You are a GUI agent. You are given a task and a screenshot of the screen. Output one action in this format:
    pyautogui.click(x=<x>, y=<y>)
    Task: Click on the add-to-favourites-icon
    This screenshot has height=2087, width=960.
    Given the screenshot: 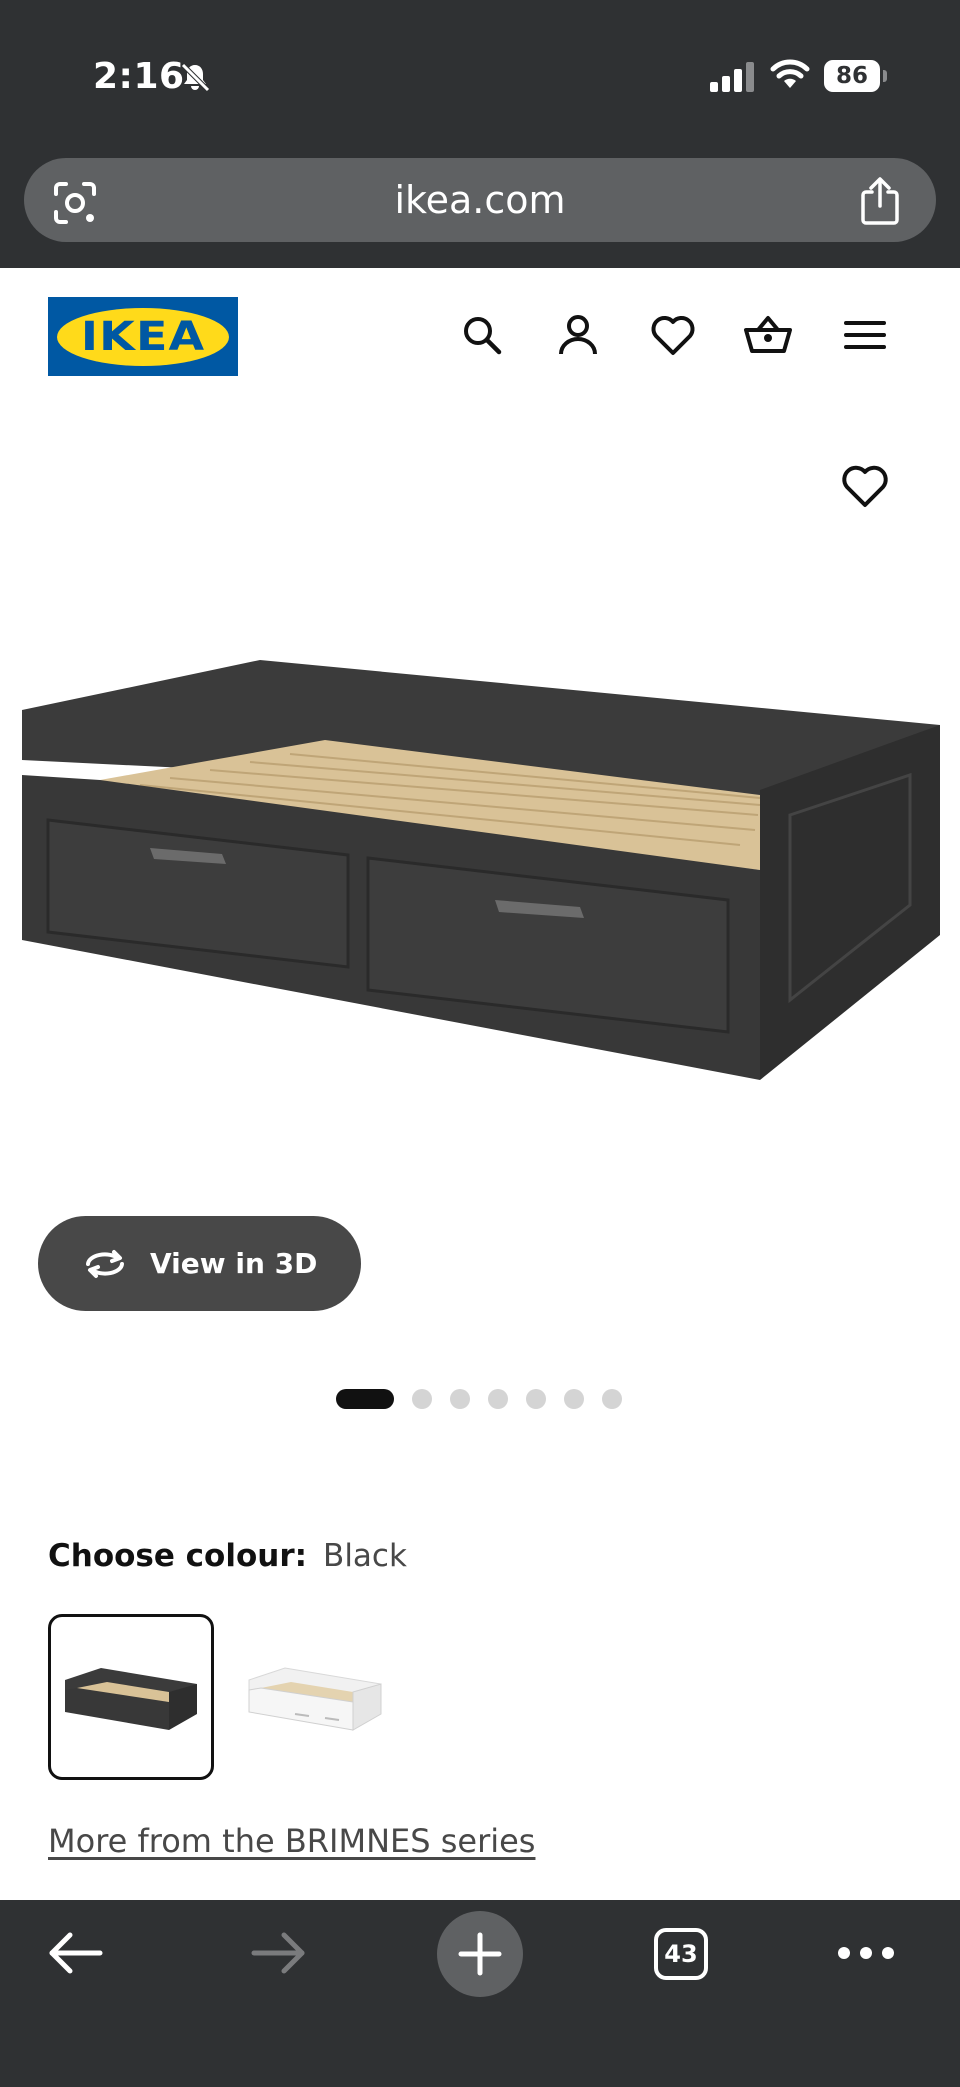 What is the action you would take?
    pyautogui.click(x=865, y=485)
    